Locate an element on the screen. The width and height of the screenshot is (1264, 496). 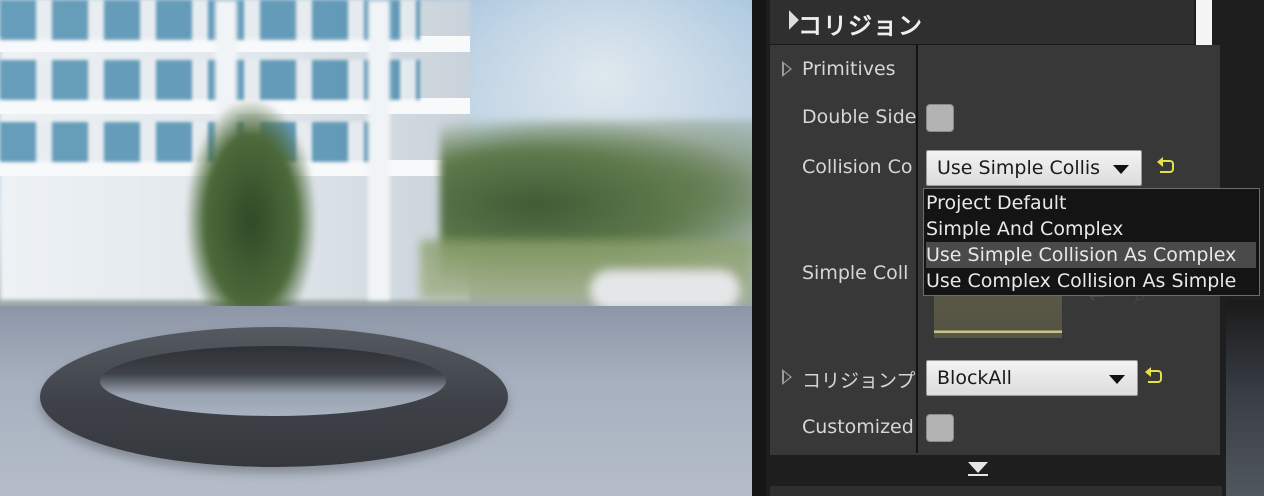
double-sided-row: Double Side is located at coordinates (995, 118).